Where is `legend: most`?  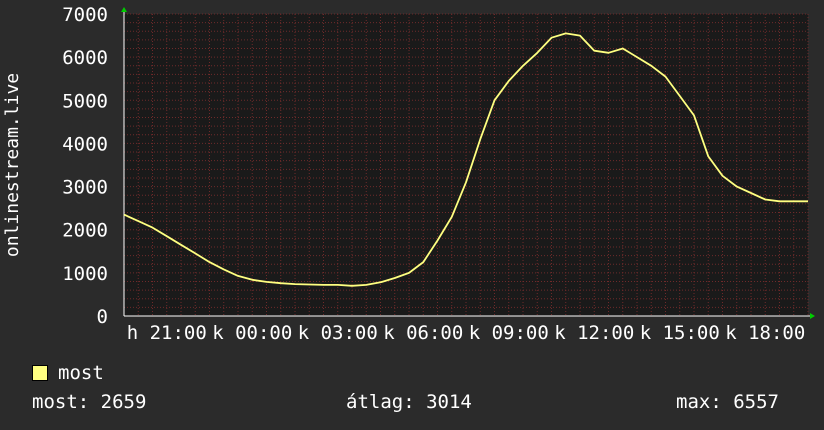
legend: most is located at coordinates (68, 373).